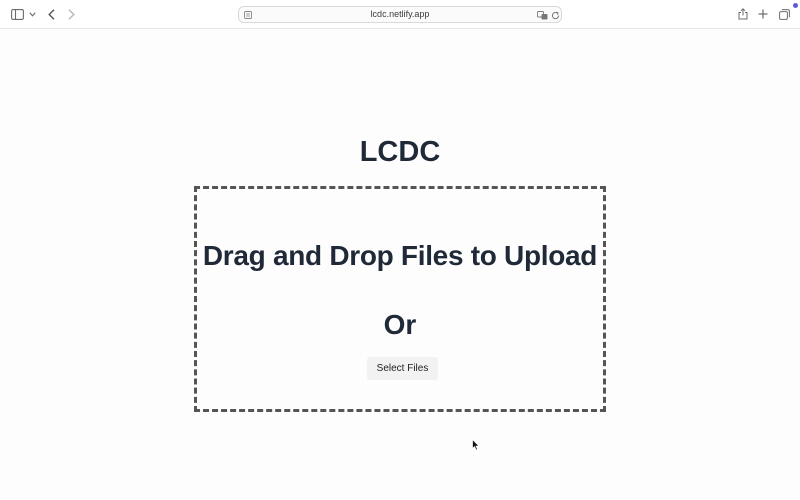 This screenshot has width=800, height=500. I want to click on select-files-button: Select Files, so click(402, 368).